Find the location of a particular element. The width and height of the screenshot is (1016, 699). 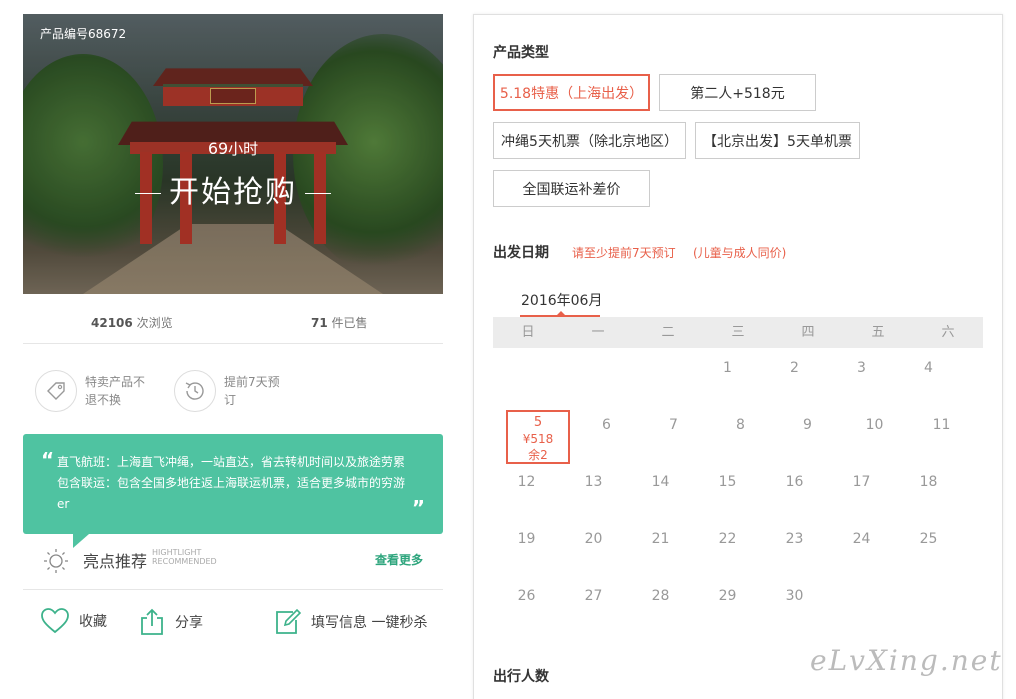

sold-count: 71 件已售 is located at coordinates (339, 323).